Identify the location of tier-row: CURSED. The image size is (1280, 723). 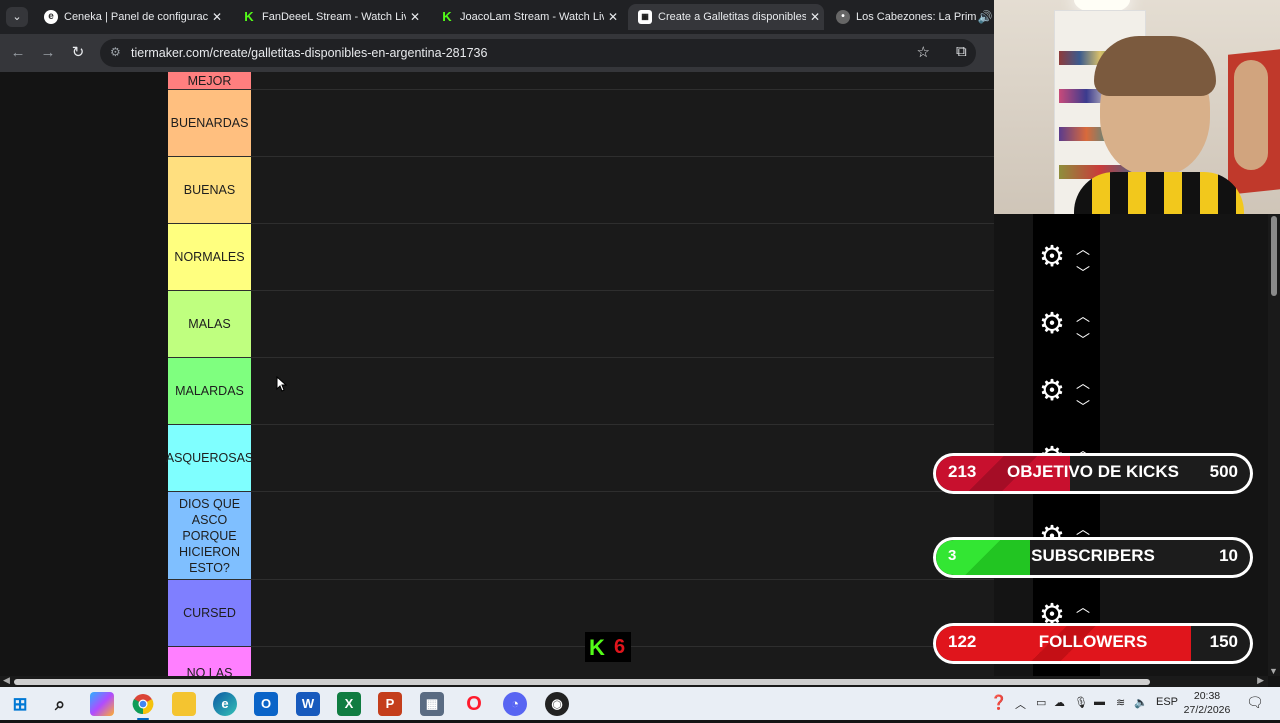
(581, 613).